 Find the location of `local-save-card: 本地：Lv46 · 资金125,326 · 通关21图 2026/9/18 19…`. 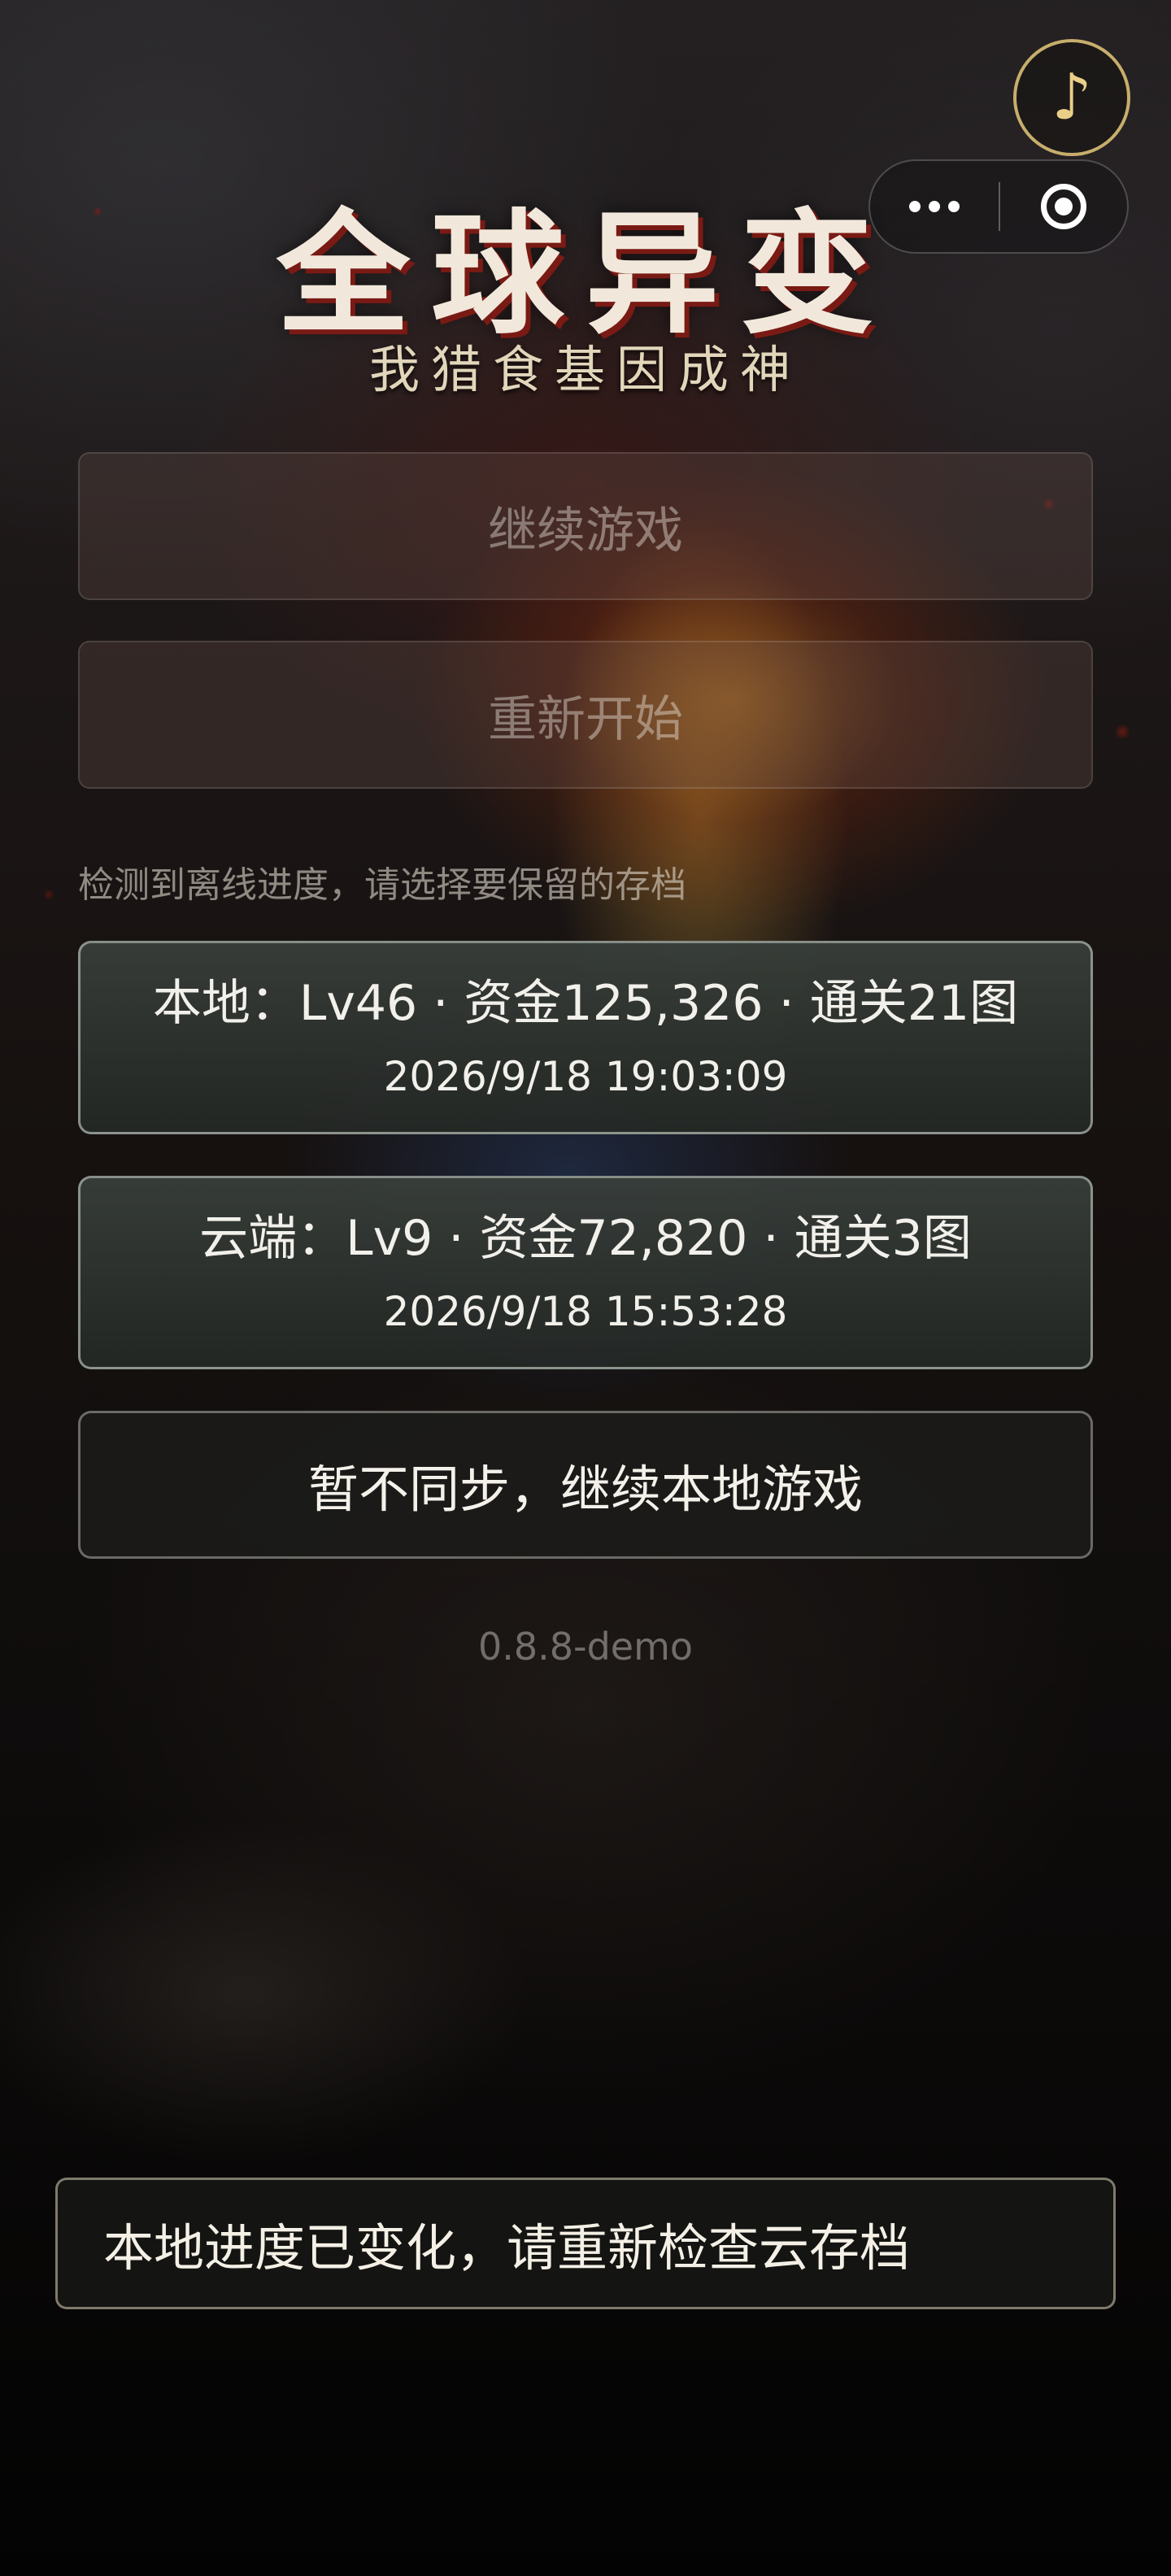

local-save-card: 本地：Lv46 · 资金125,326 · 通关21图 2026/9/18 19… is located at coordinates (585, 1037).